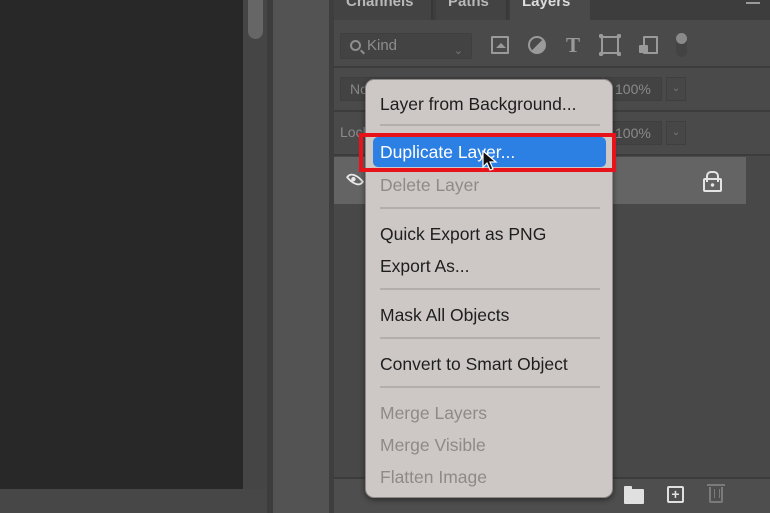 The image size is (770, 513). Describe the element at coordinates (355, 45) in the screenshot. I see `search-icon` at that location.